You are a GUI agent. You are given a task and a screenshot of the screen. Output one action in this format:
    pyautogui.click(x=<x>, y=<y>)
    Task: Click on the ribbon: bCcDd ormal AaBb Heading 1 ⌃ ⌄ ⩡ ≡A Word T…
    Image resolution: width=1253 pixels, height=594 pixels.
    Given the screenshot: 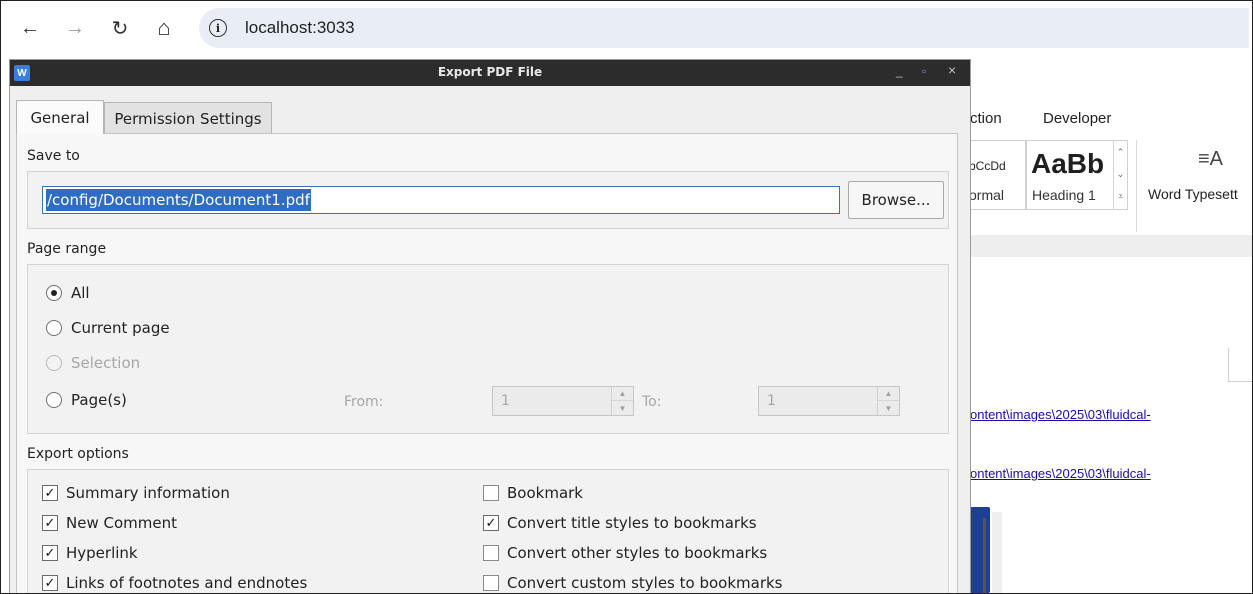 What is the action you would take?
    pyautogui.click(x=1096, y=187)
    